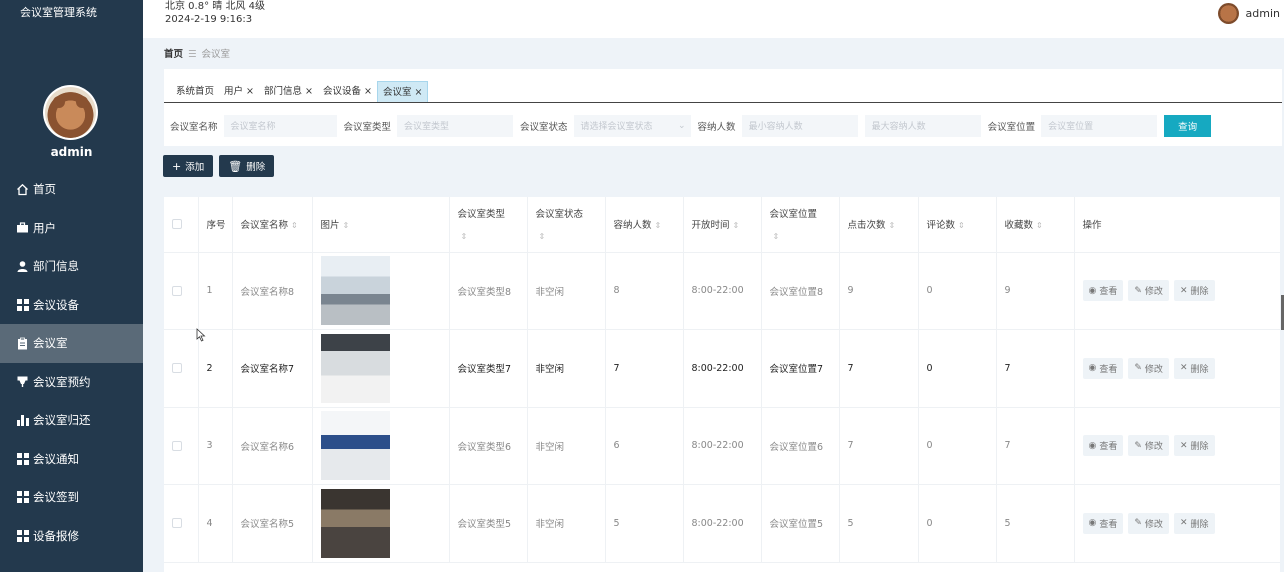  Describe the element at coordinates (1228, 13) in the screenshot. I see `avatar` at that location.